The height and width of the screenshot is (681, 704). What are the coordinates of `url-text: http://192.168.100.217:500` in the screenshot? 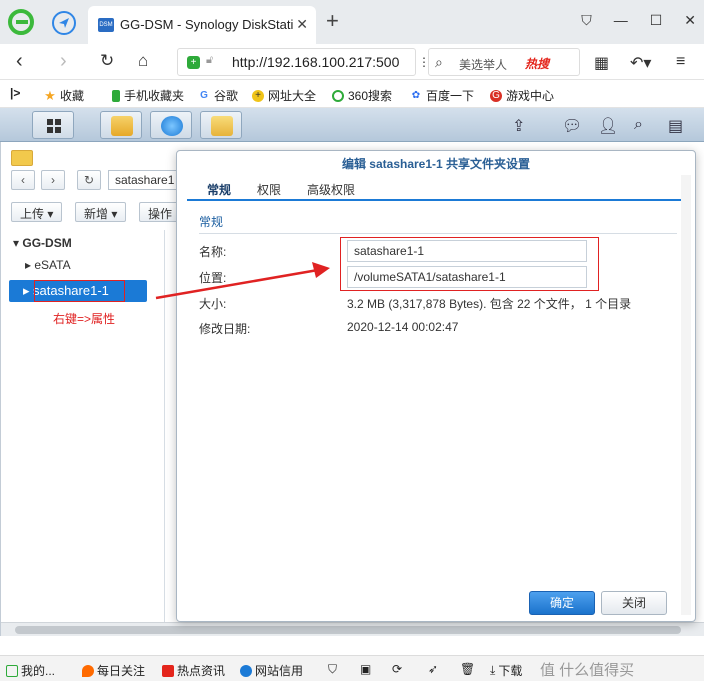 It's located at (316, 62).